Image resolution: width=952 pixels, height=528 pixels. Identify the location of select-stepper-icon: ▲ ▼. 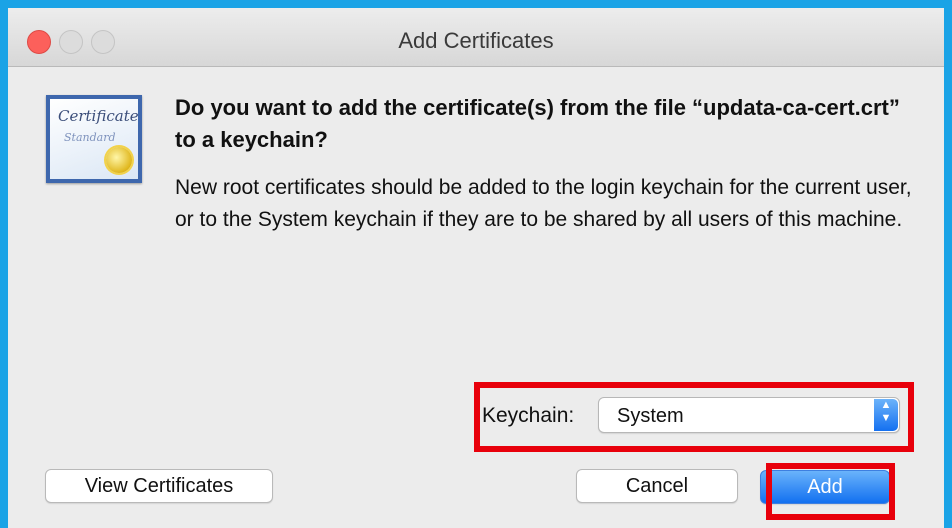
(886, 415).